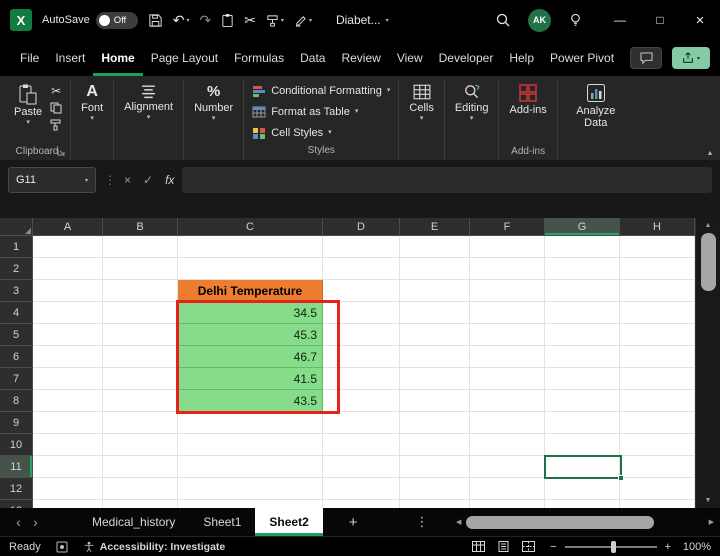 This screenshot has height=556, width=720. What do you see at coordinates (435, 423) in the screenshot?
I see `cell-E9` at bounding box center [435, 423].